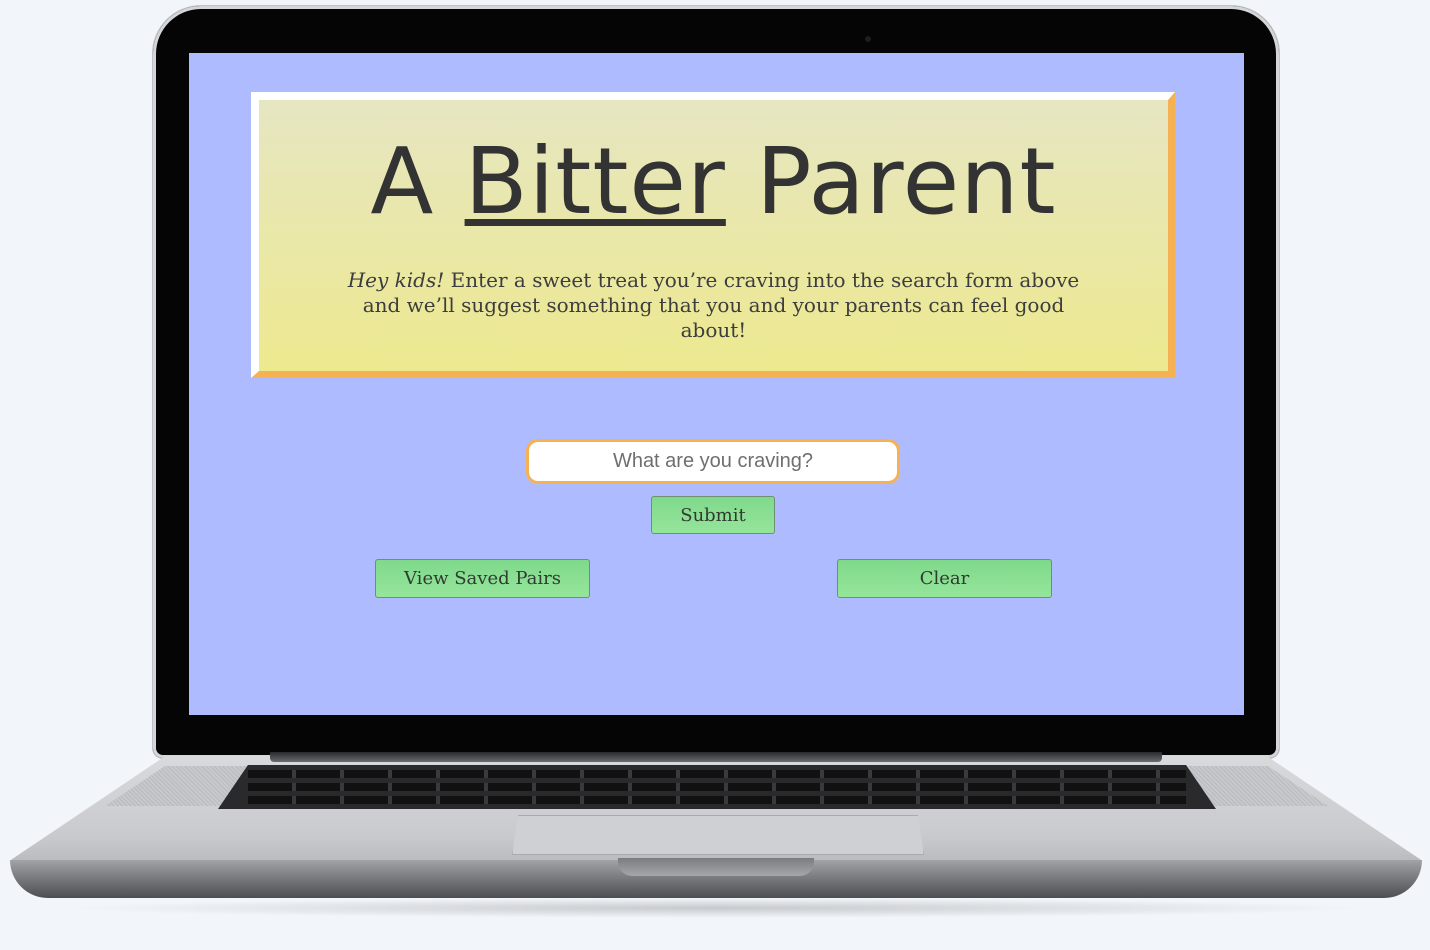 The height and width of the screenshot is (950, 1430). I want to click on laptop-keyboard, so click(717, 787).